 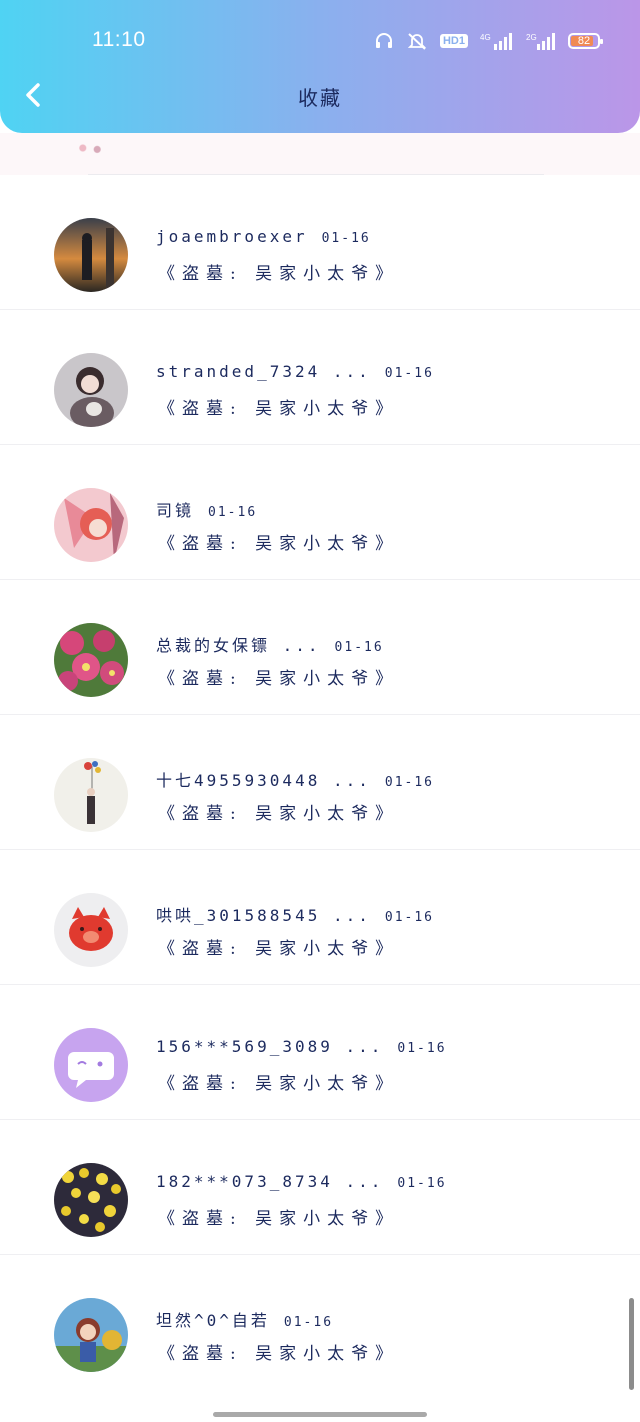 I want to click on username: 司镜, so click(x=175, y=510).